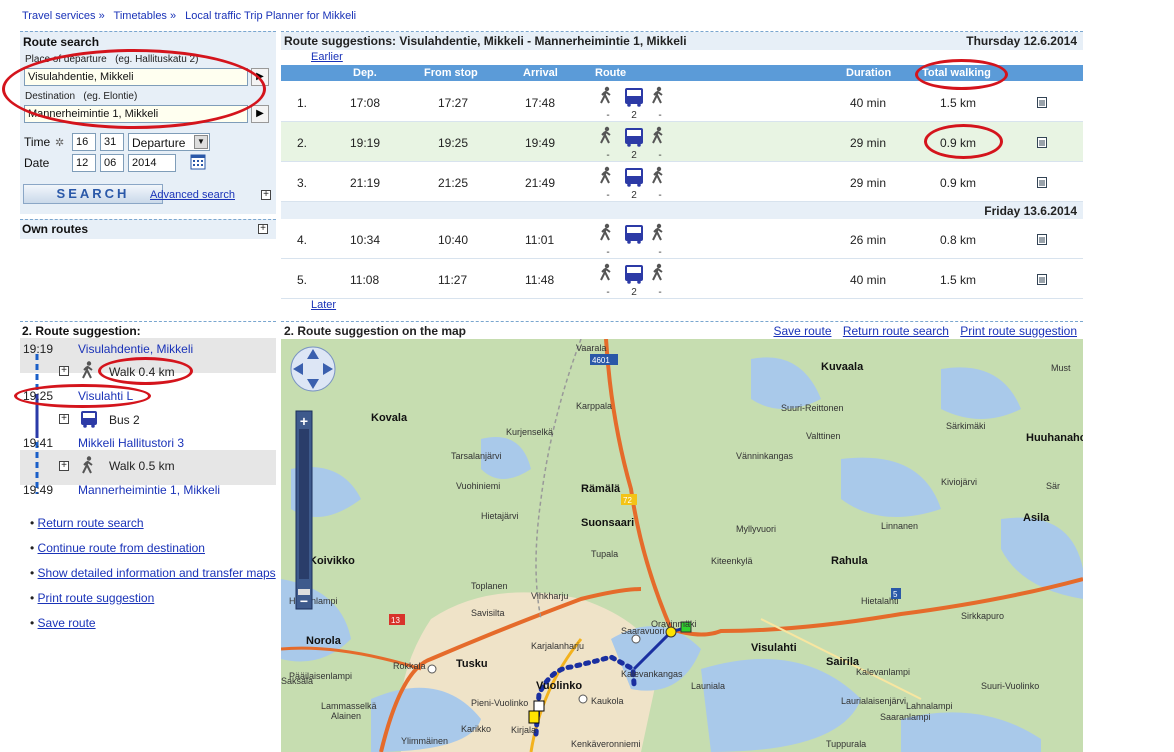 This screenshot has width=1174, height=752. I want to click on table-row: 4. 10:34 10:40 11:01 -- 26 min 0.8 km, so click(682, 239).